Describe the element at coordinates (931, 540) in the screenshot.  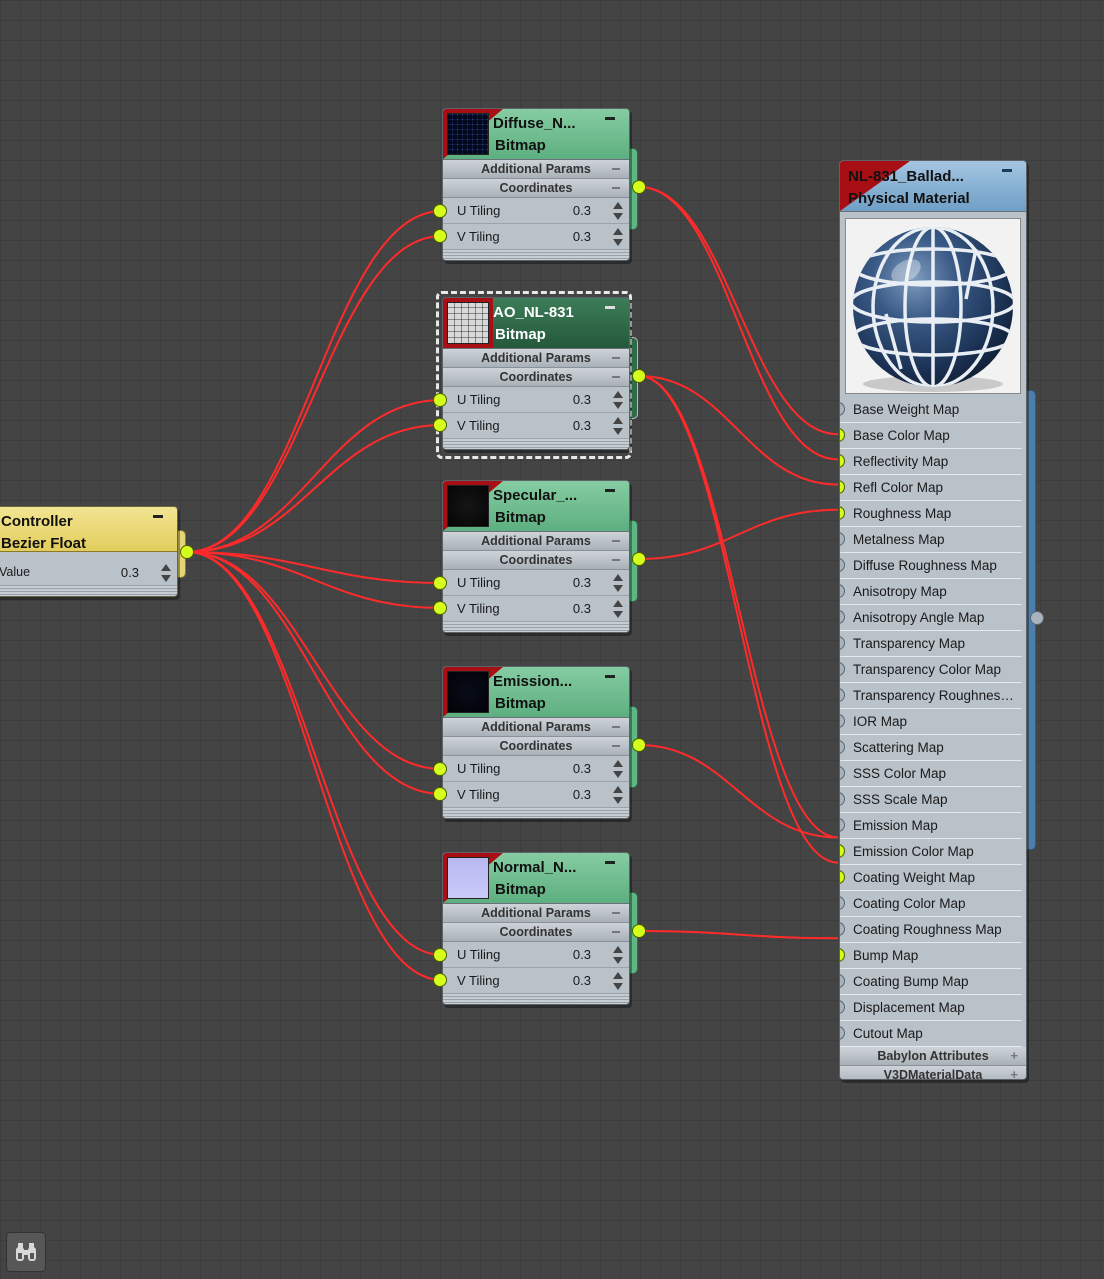
I see `map-slot: Metalness Map` at that location.